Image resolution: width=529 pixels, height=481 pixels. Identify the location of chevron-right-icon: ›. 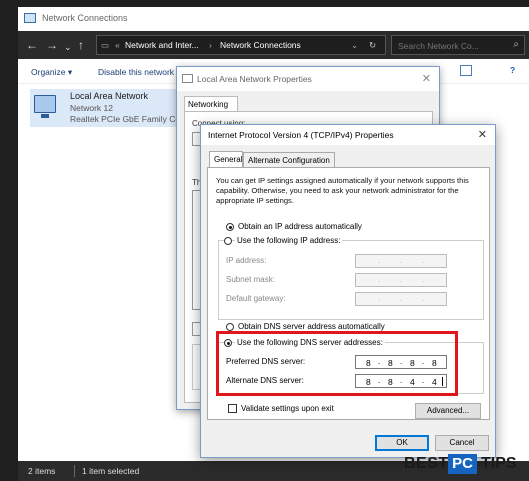
(210, 45).